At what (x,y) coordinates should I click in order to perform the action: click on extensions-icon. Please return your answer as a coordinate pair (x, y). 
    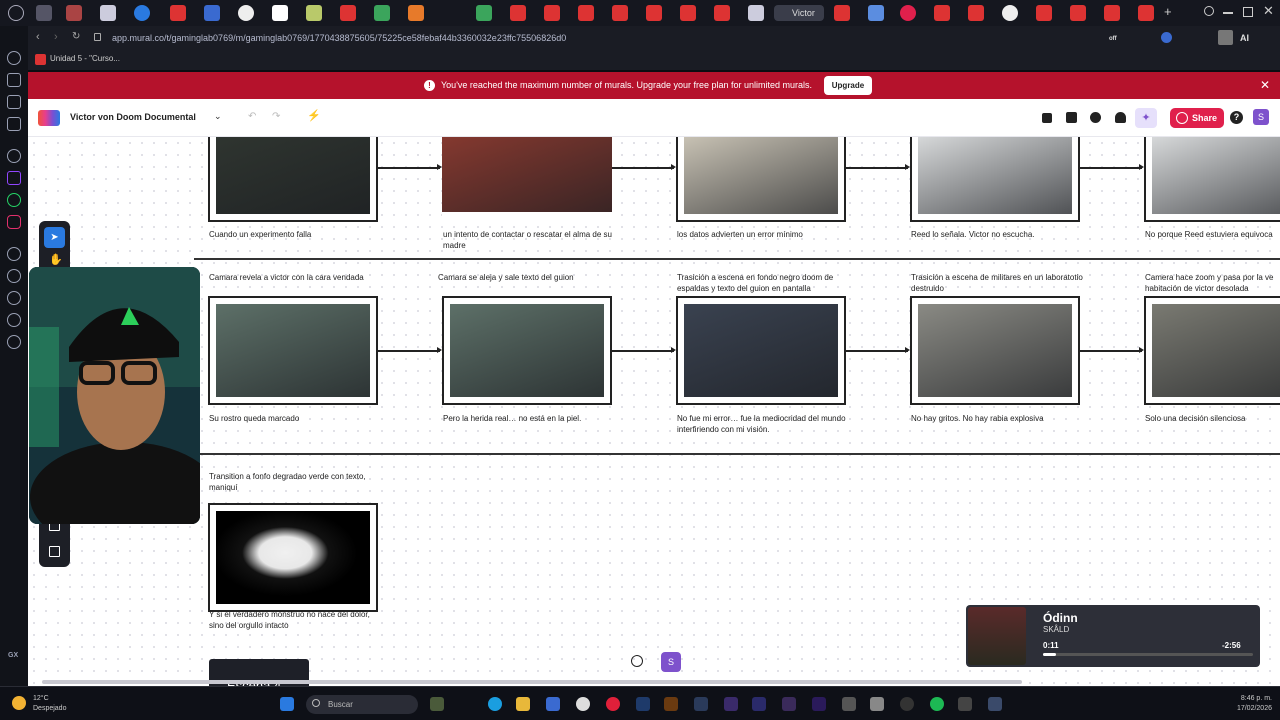
    Looking at the image, I should click on (14, 320).